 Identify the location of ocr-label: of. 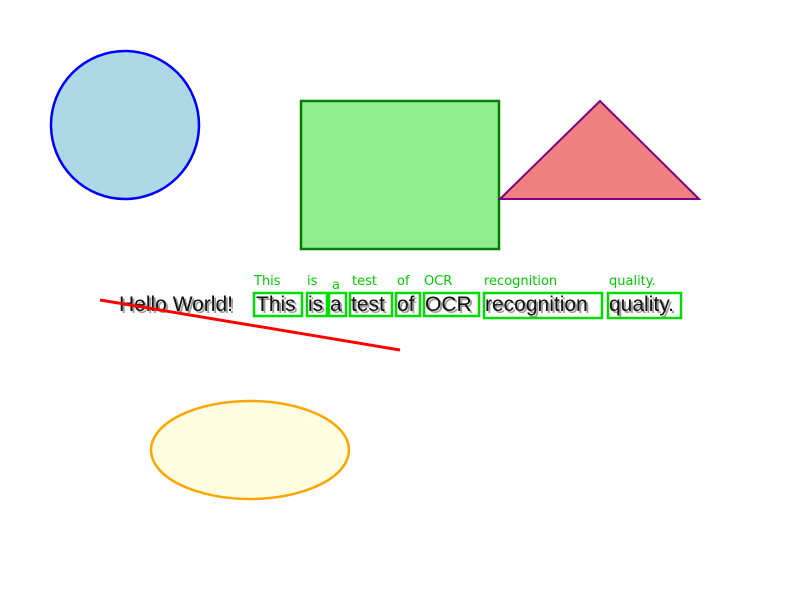
(403, 281).